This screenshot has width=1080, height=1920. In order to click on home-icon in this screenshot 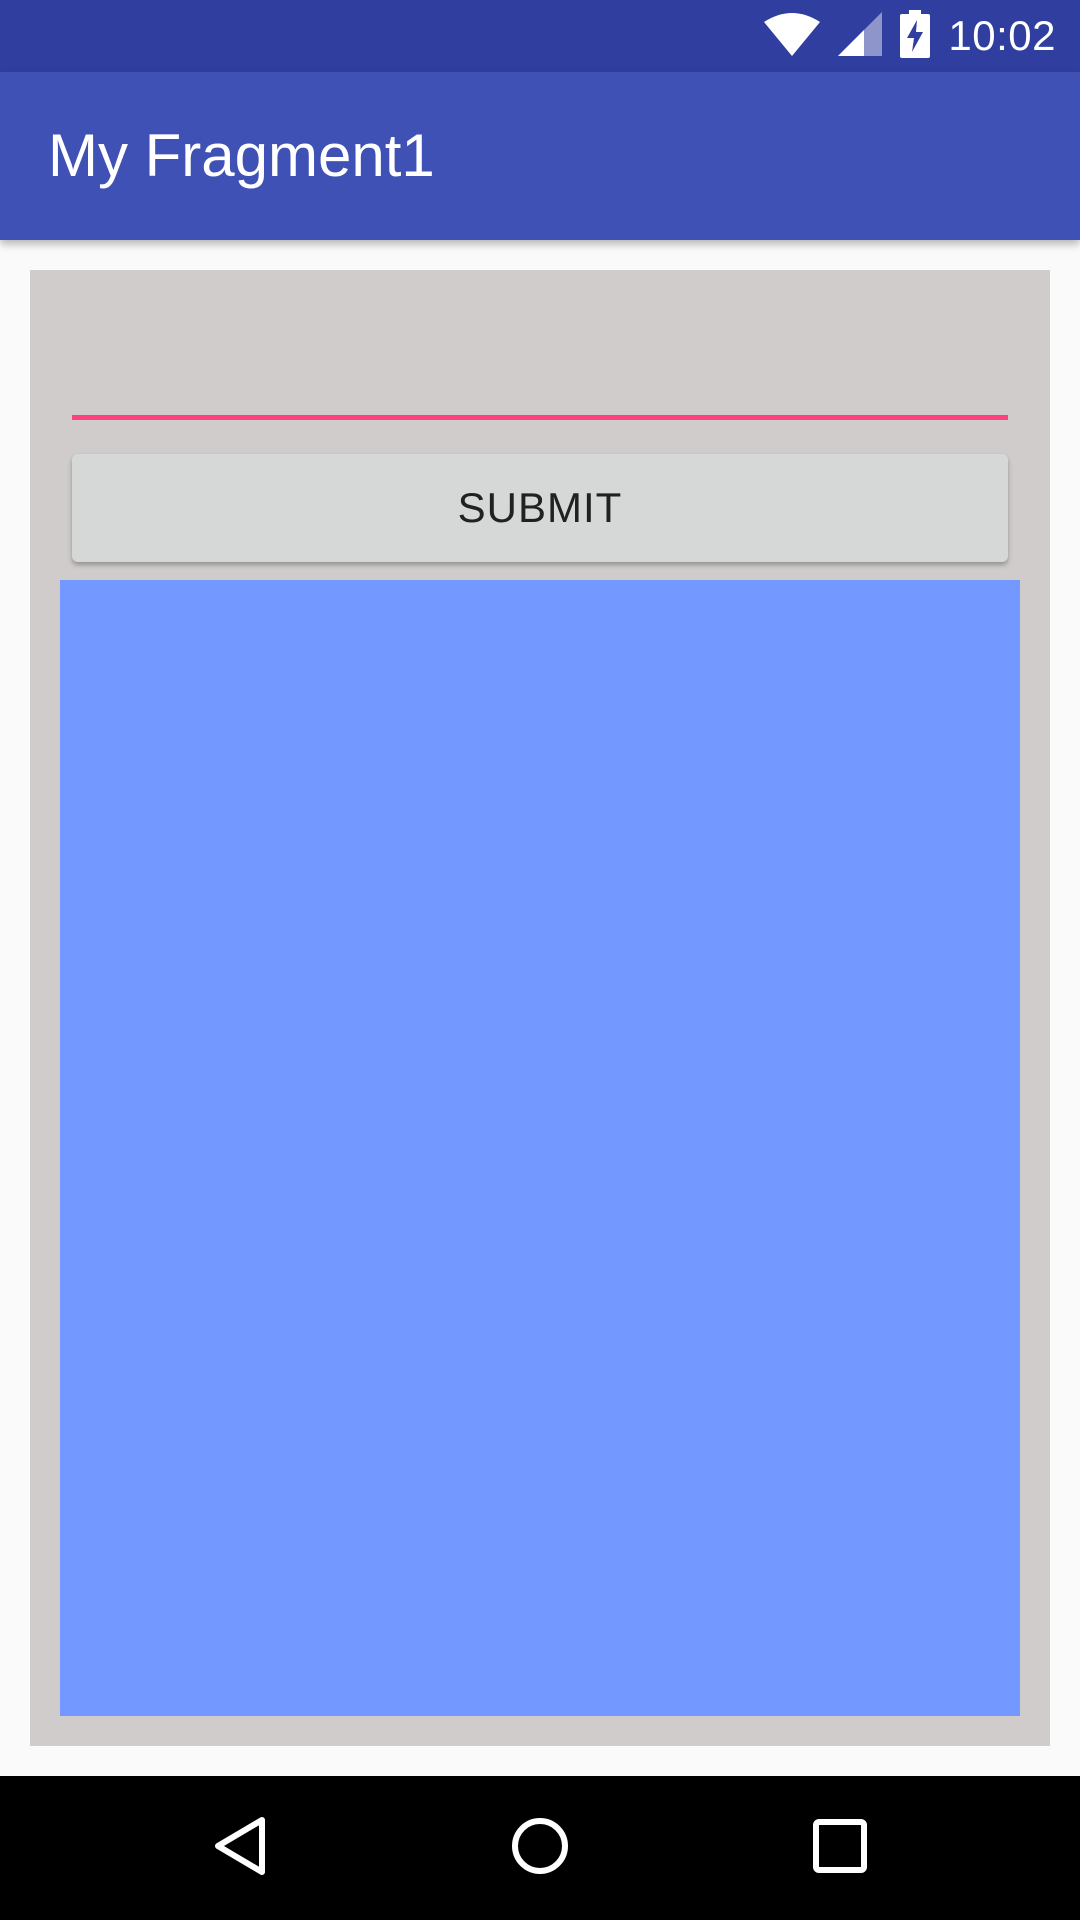, I will do `click(540, 1848)`.